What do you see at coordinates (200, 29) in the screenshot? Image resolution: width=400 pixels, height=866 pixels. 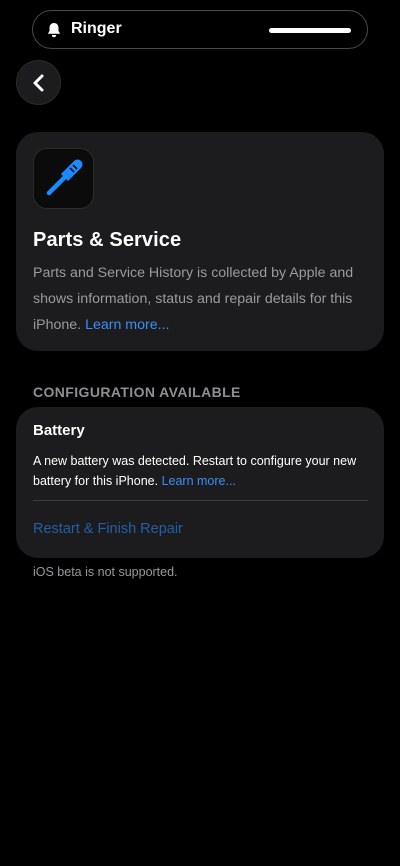 I see `ringer-indicator: Ringer` at bounding box center [200, 29].